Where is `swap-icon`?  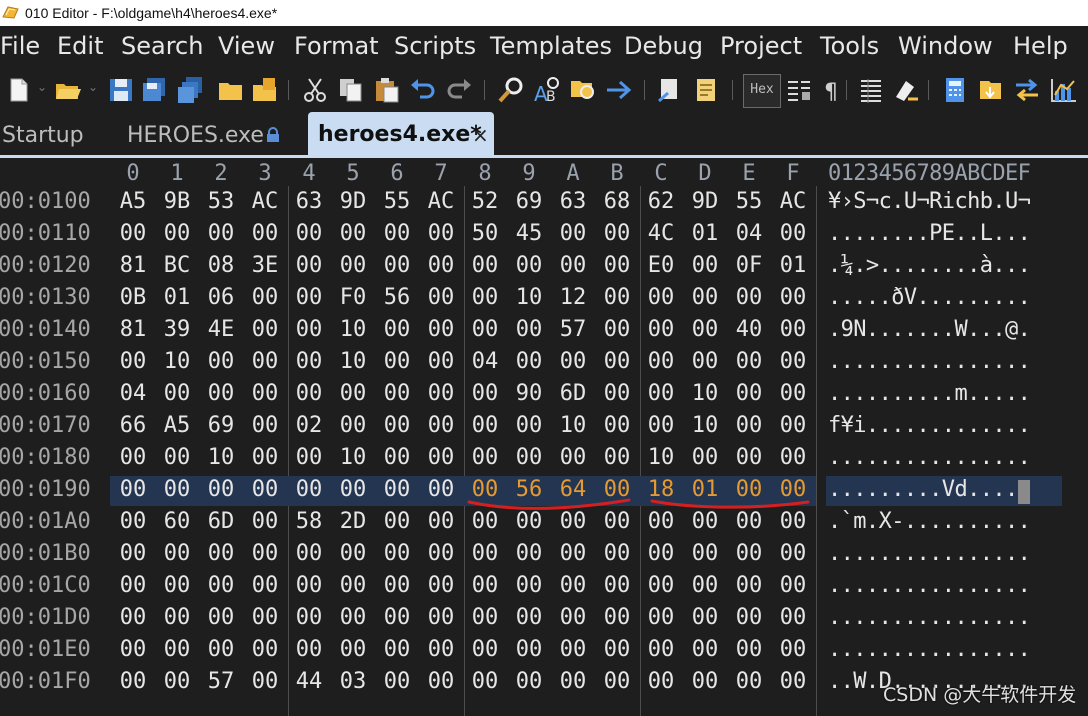 swap-icon is located at coordinates (1027, 90).